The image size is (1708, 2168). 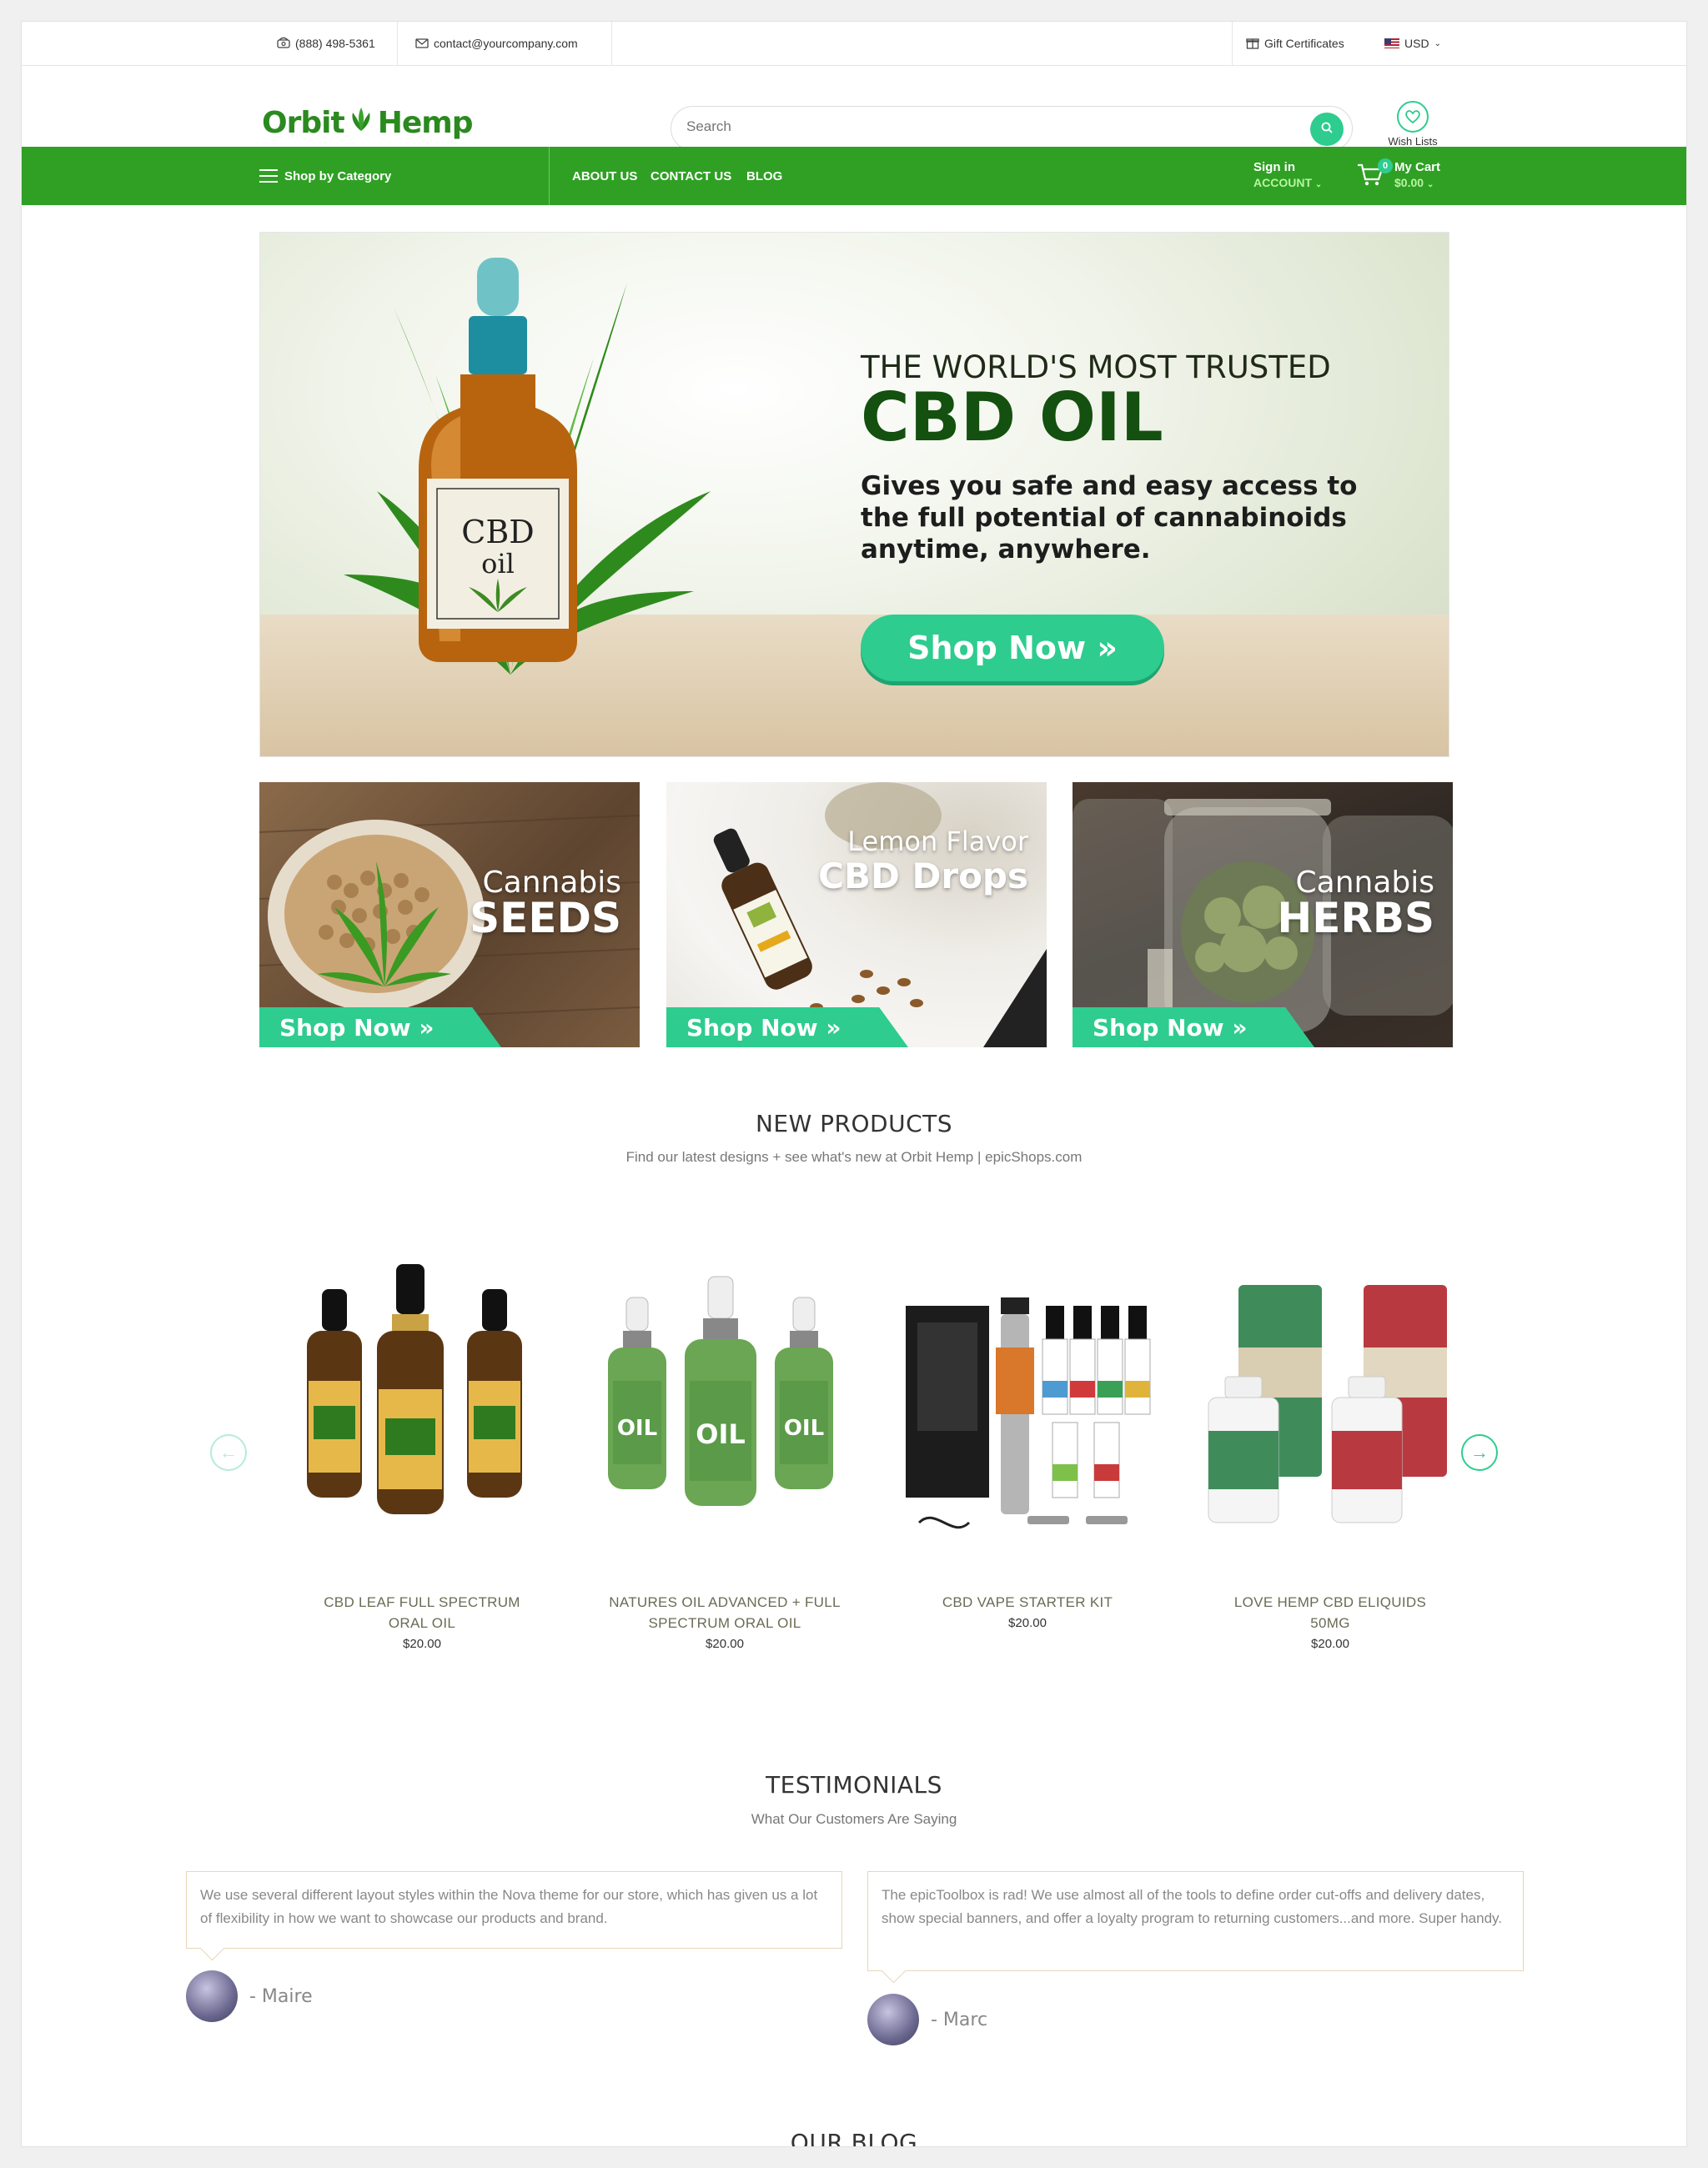 What do you see at coordinates (720, 1391) in the screenshot?
I see `product-image: OIL OIL OIL` at bounding box center [720, 1391].